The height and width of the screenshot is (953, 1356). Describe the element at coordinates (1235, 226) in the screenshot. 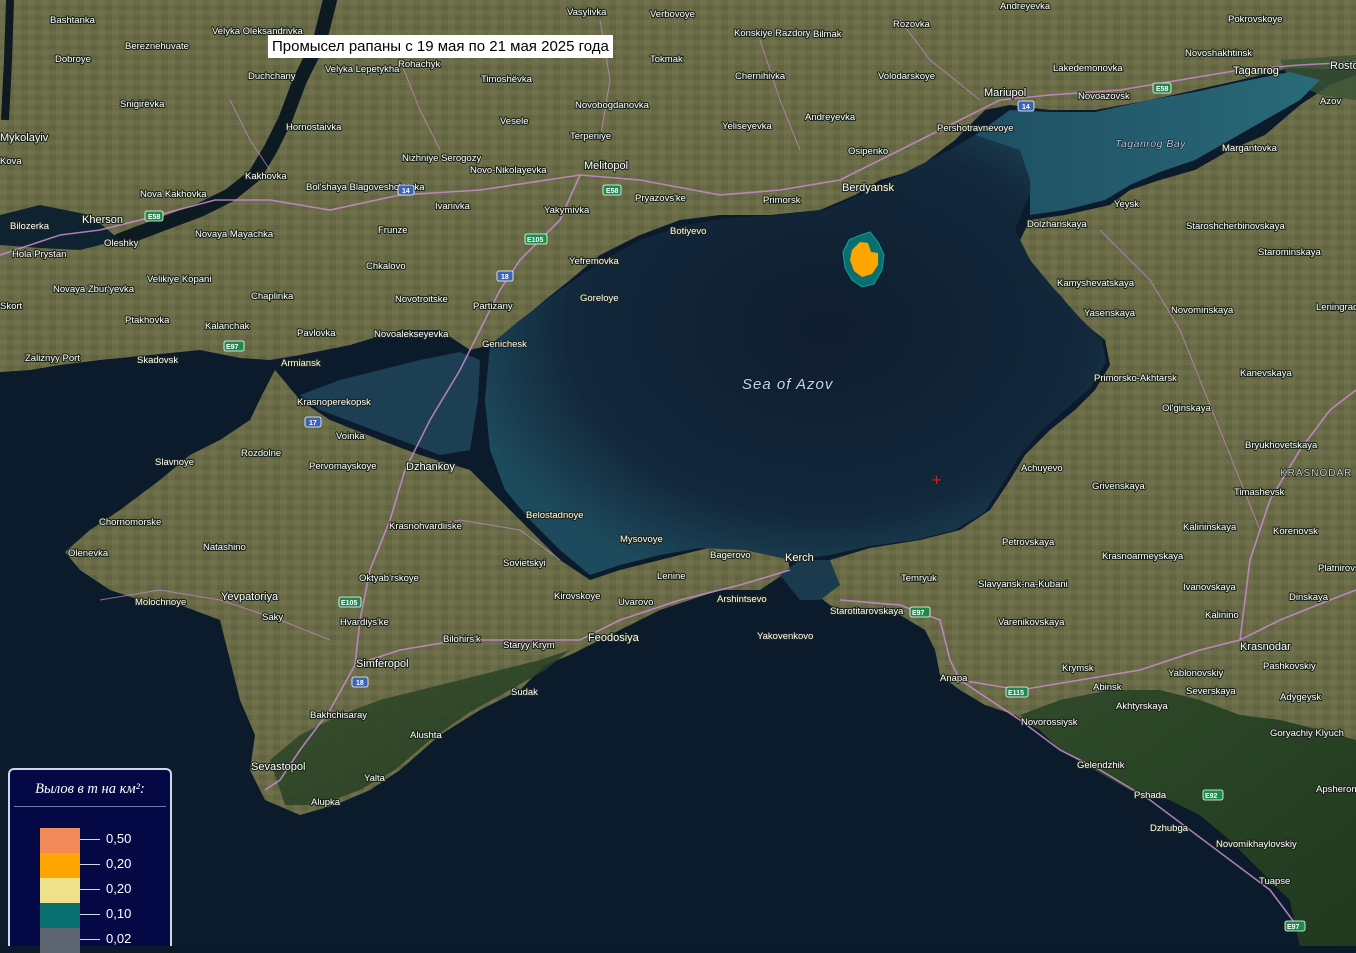

I see `label-staroshcherbinovskaya: Staroshcherbinovskaya` at that location.